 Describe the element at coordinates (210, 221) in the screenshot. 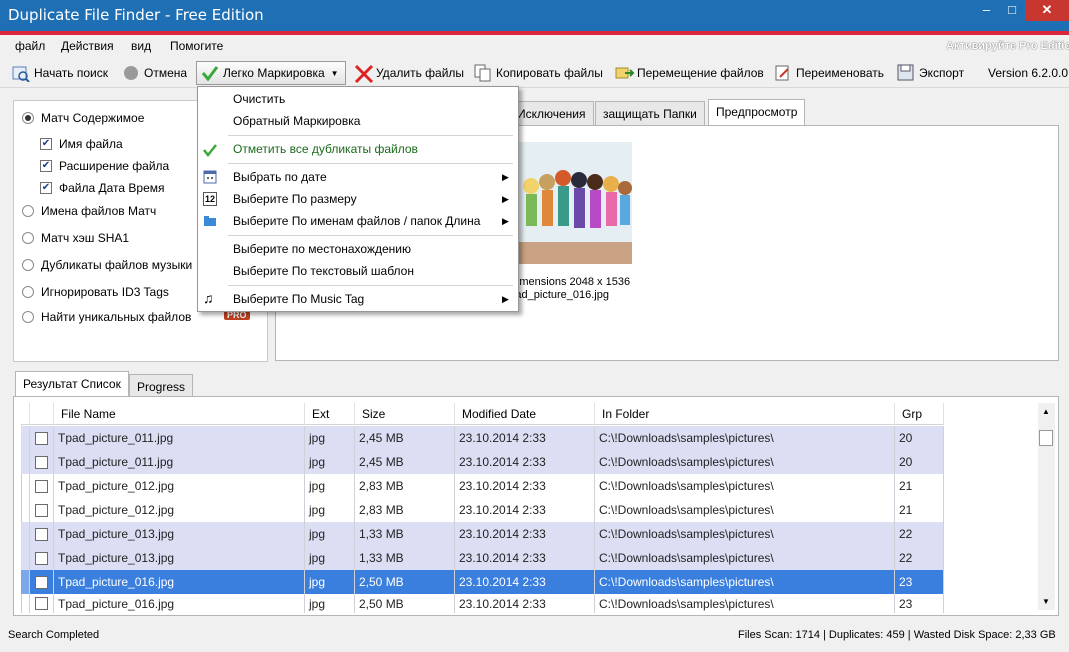

I see `folder-icon` at that location.